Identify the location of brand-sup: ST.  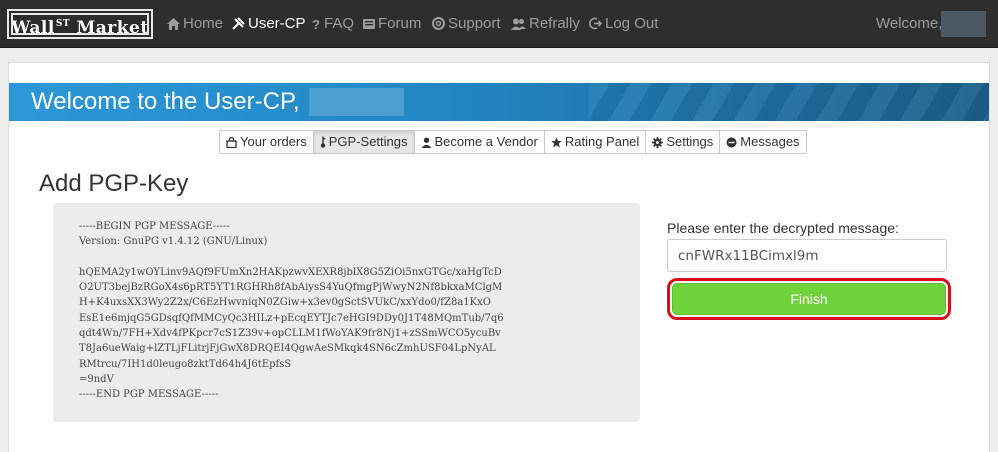
(63, 24).